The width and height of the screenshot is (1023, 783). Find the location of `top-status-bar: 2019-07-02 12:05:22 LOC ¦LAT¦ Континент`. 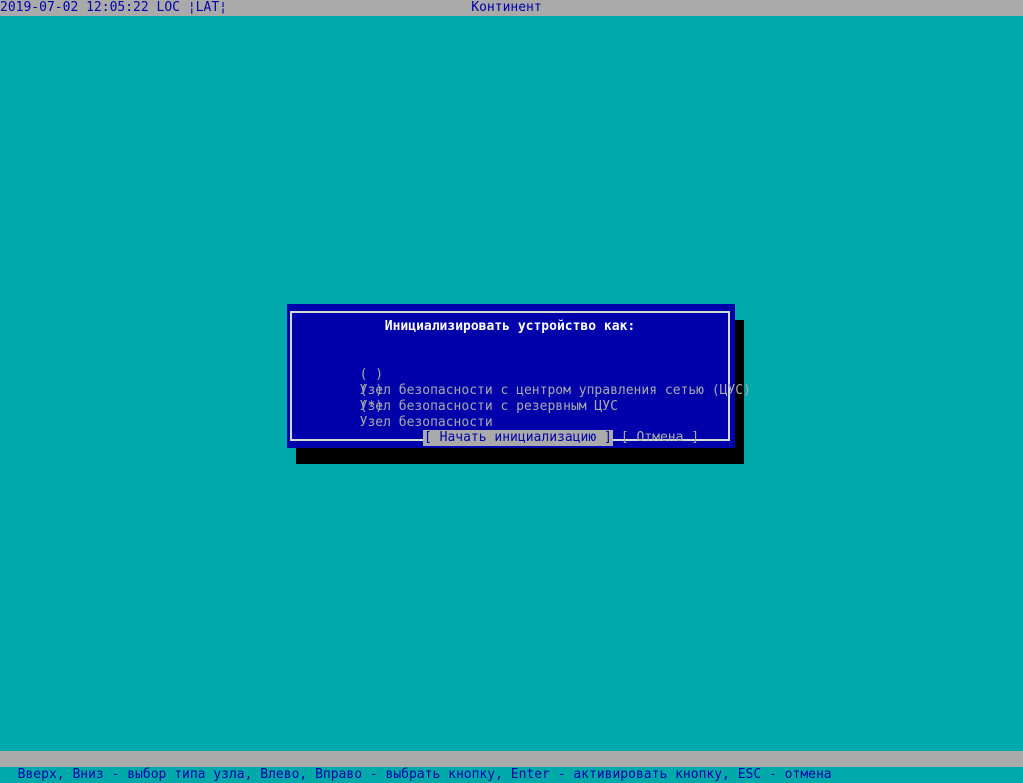

top-status-bar: 2019-07-02 12:05:22 LOC ¦LAT¦ Континент is located at coordinates (511, 8).